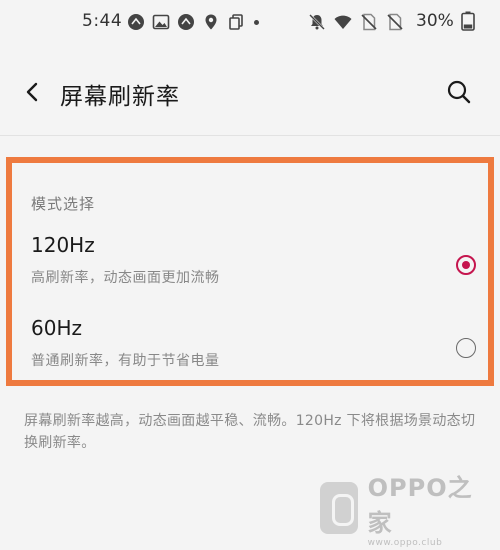 The height and width of the screenshot is (550, 500). I want to click on section-header: 模式选择, so click(63, 204).